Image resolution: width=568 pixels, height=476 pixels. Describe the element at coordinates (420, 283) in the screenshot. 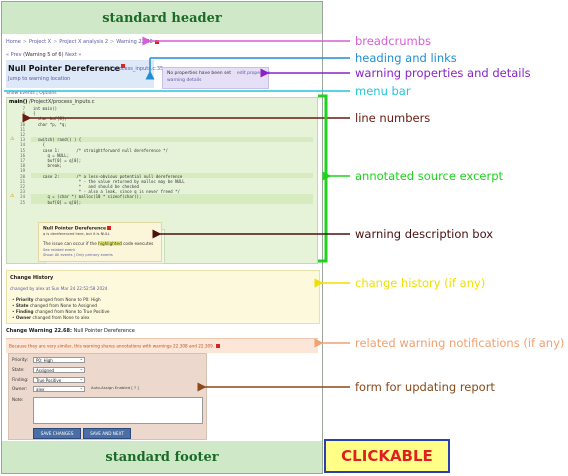

I see `annotation-history: change history (if any)` at that location.